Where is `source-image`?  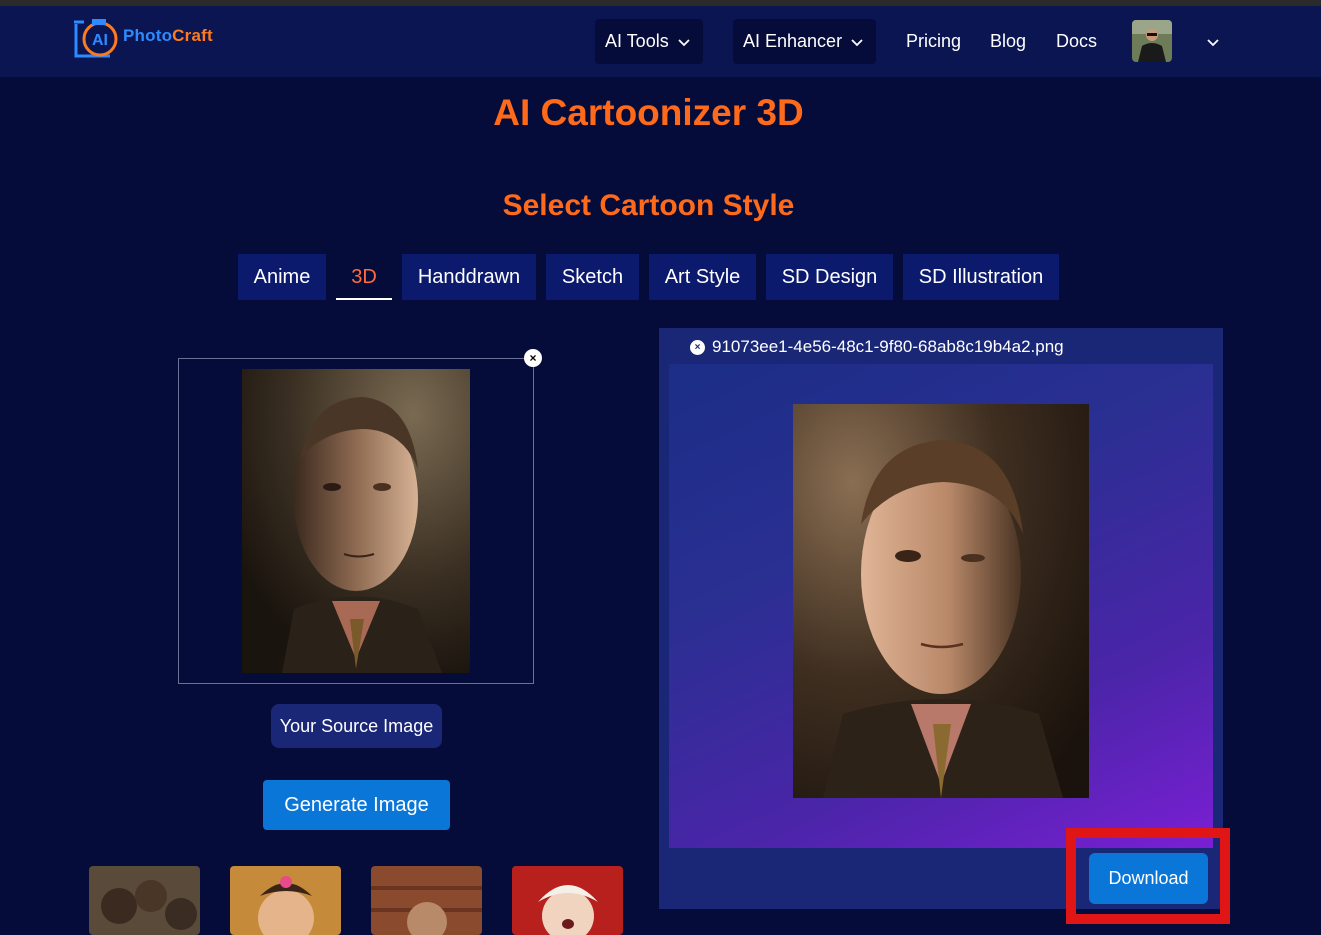 source-image is located at coordinates (356, 521).